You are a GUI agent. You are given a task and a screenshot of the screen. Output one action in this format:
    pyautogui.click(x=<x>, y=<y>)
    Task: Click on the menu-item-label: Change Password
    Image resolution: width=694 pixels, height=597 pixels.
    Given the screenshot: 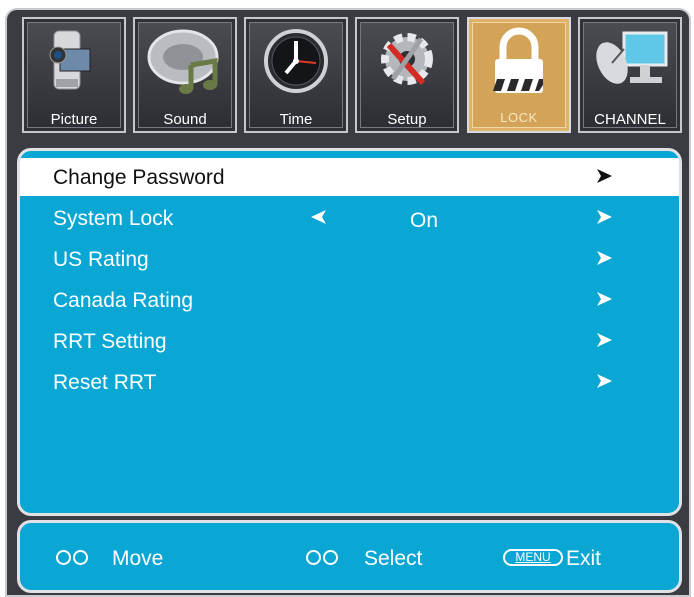 What is the action you would take?
    pyautogui.click(x=139, y=177)
    